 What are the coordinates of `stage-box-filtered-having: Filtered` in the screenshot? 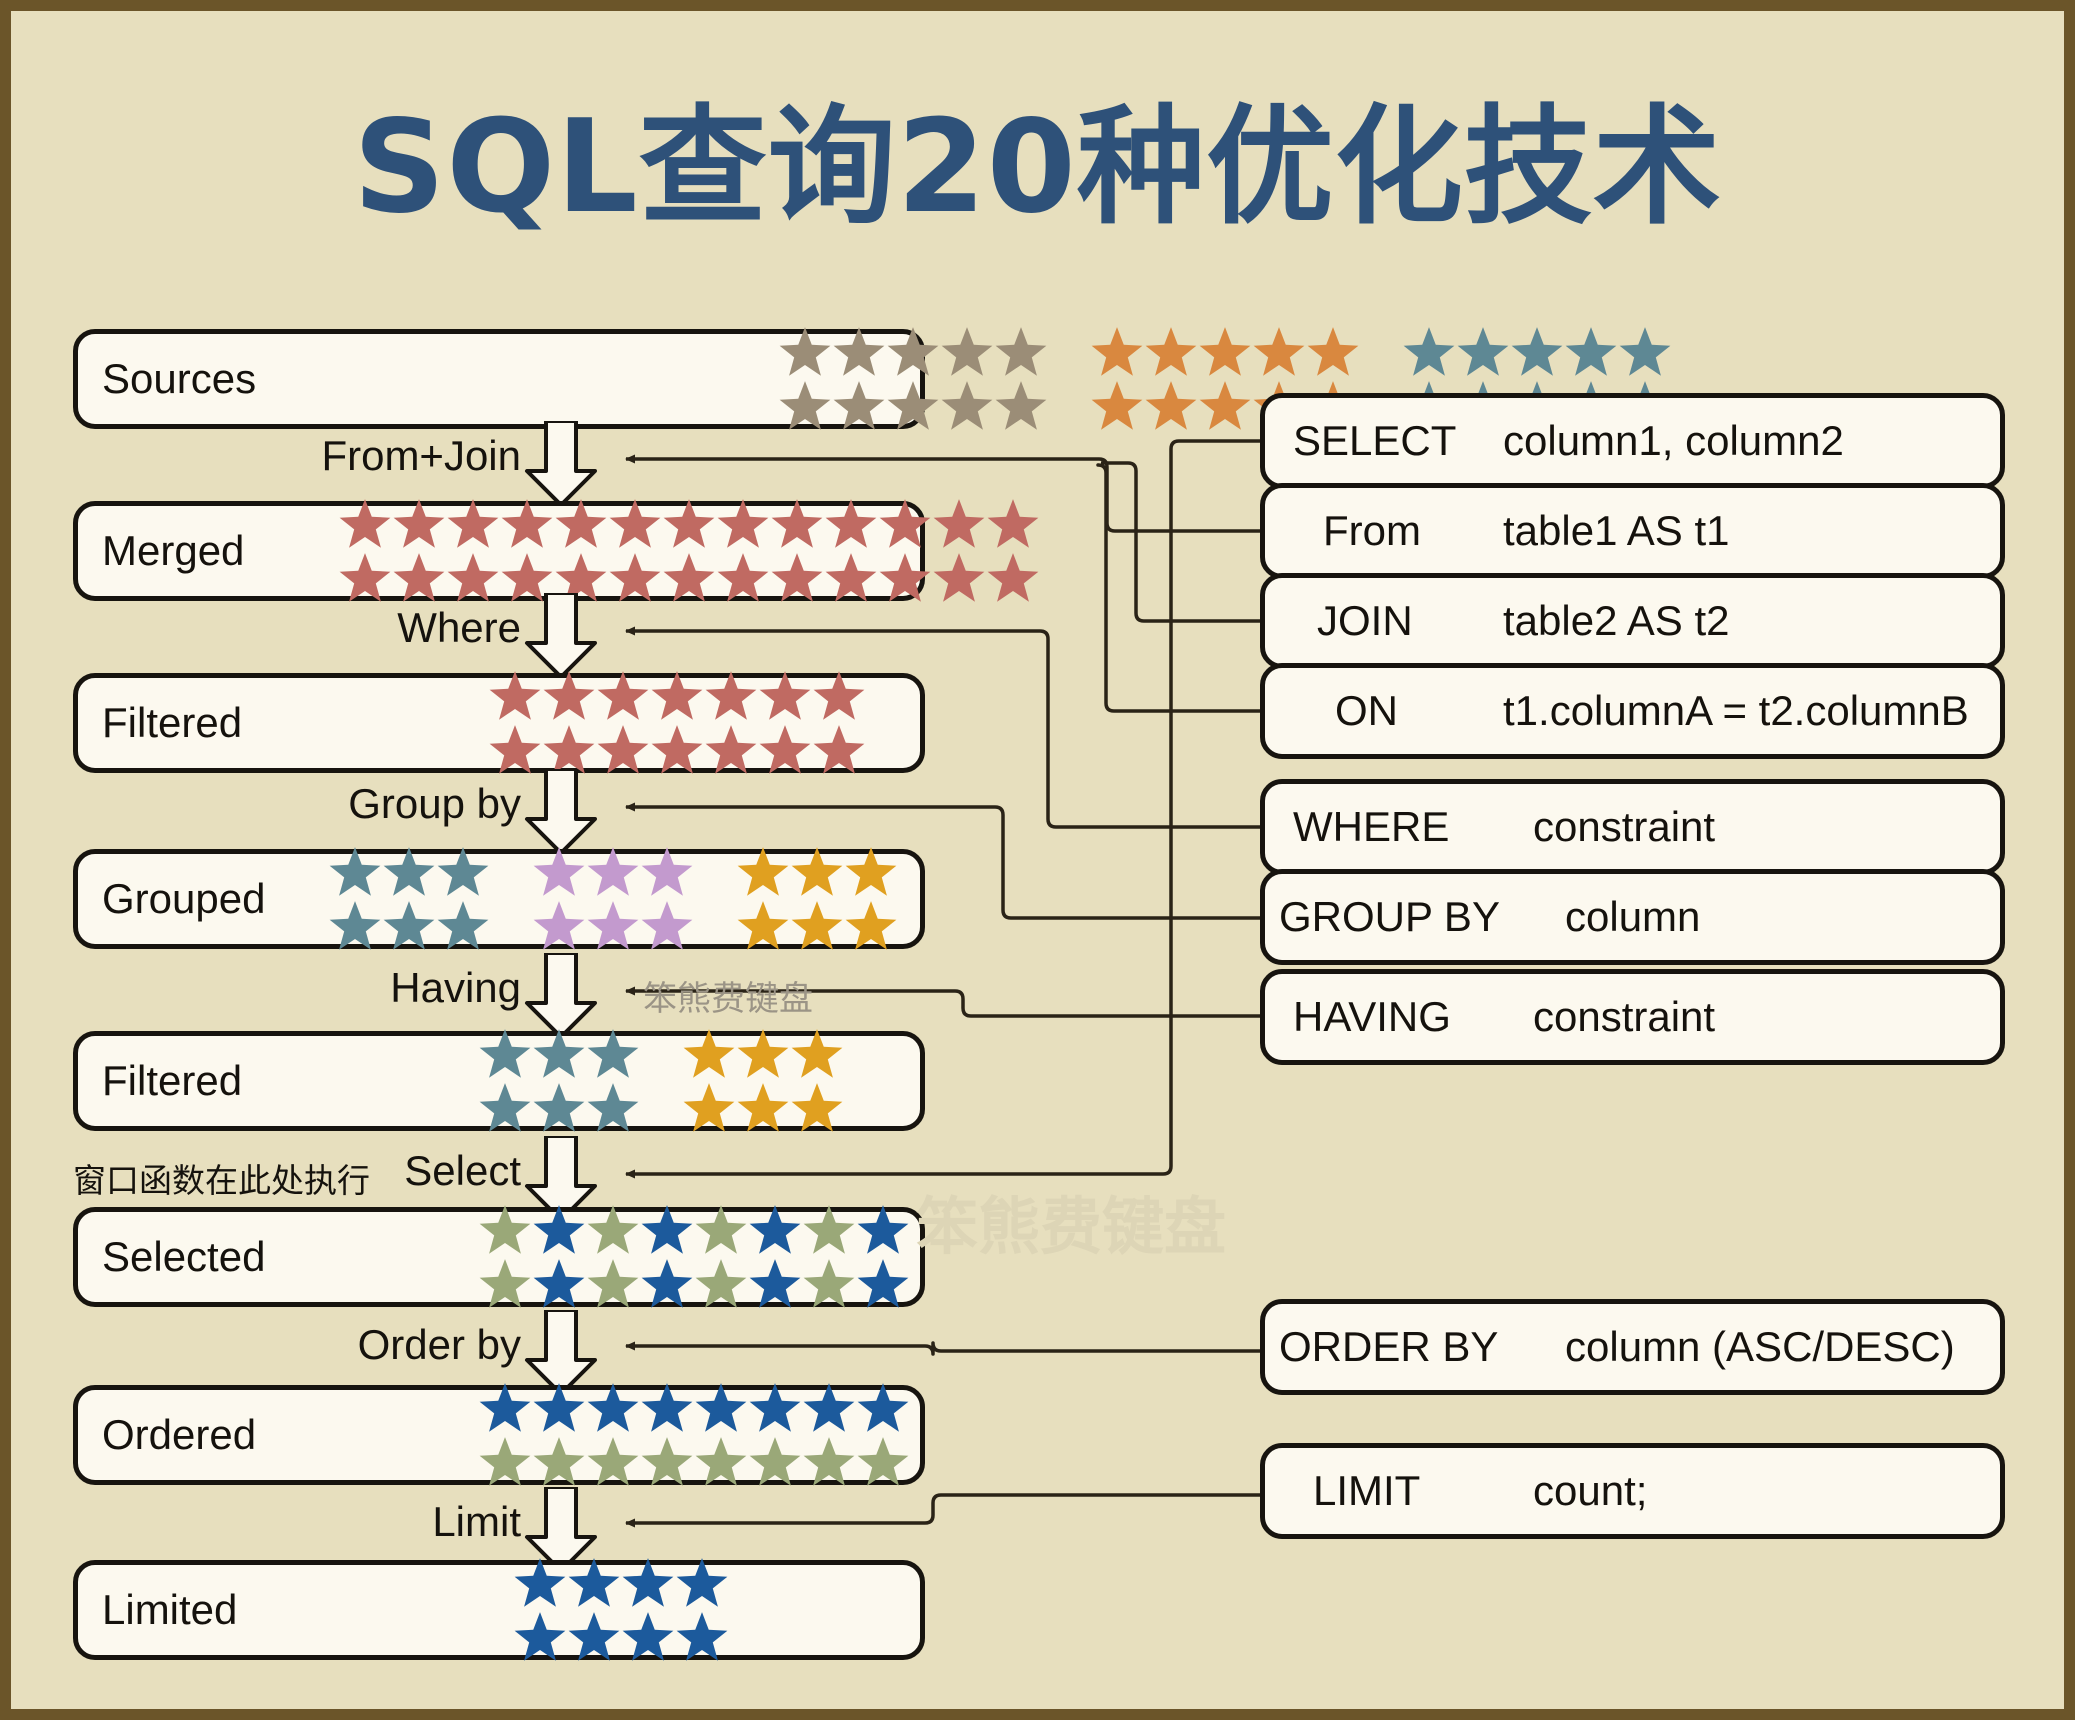 It's located at (499, 1080).